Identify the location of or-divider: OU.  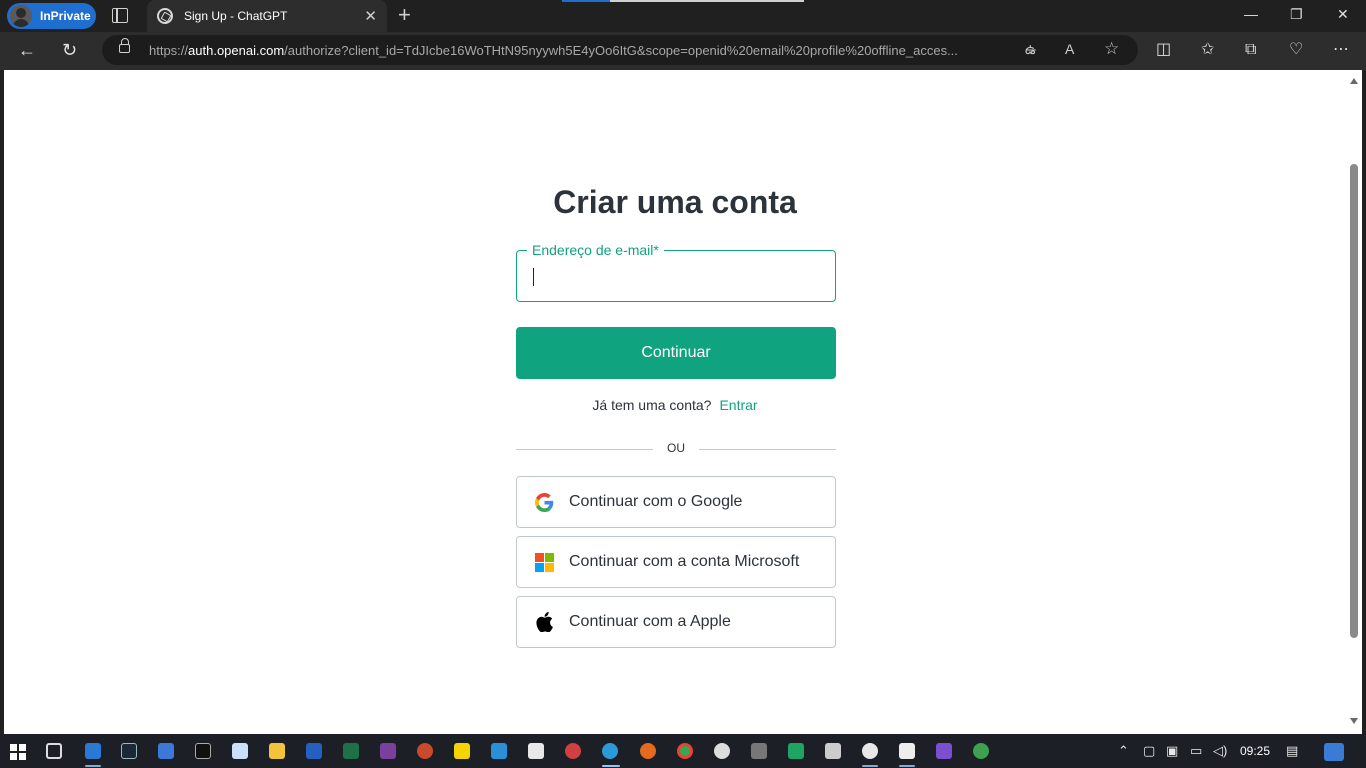
(676, 449).